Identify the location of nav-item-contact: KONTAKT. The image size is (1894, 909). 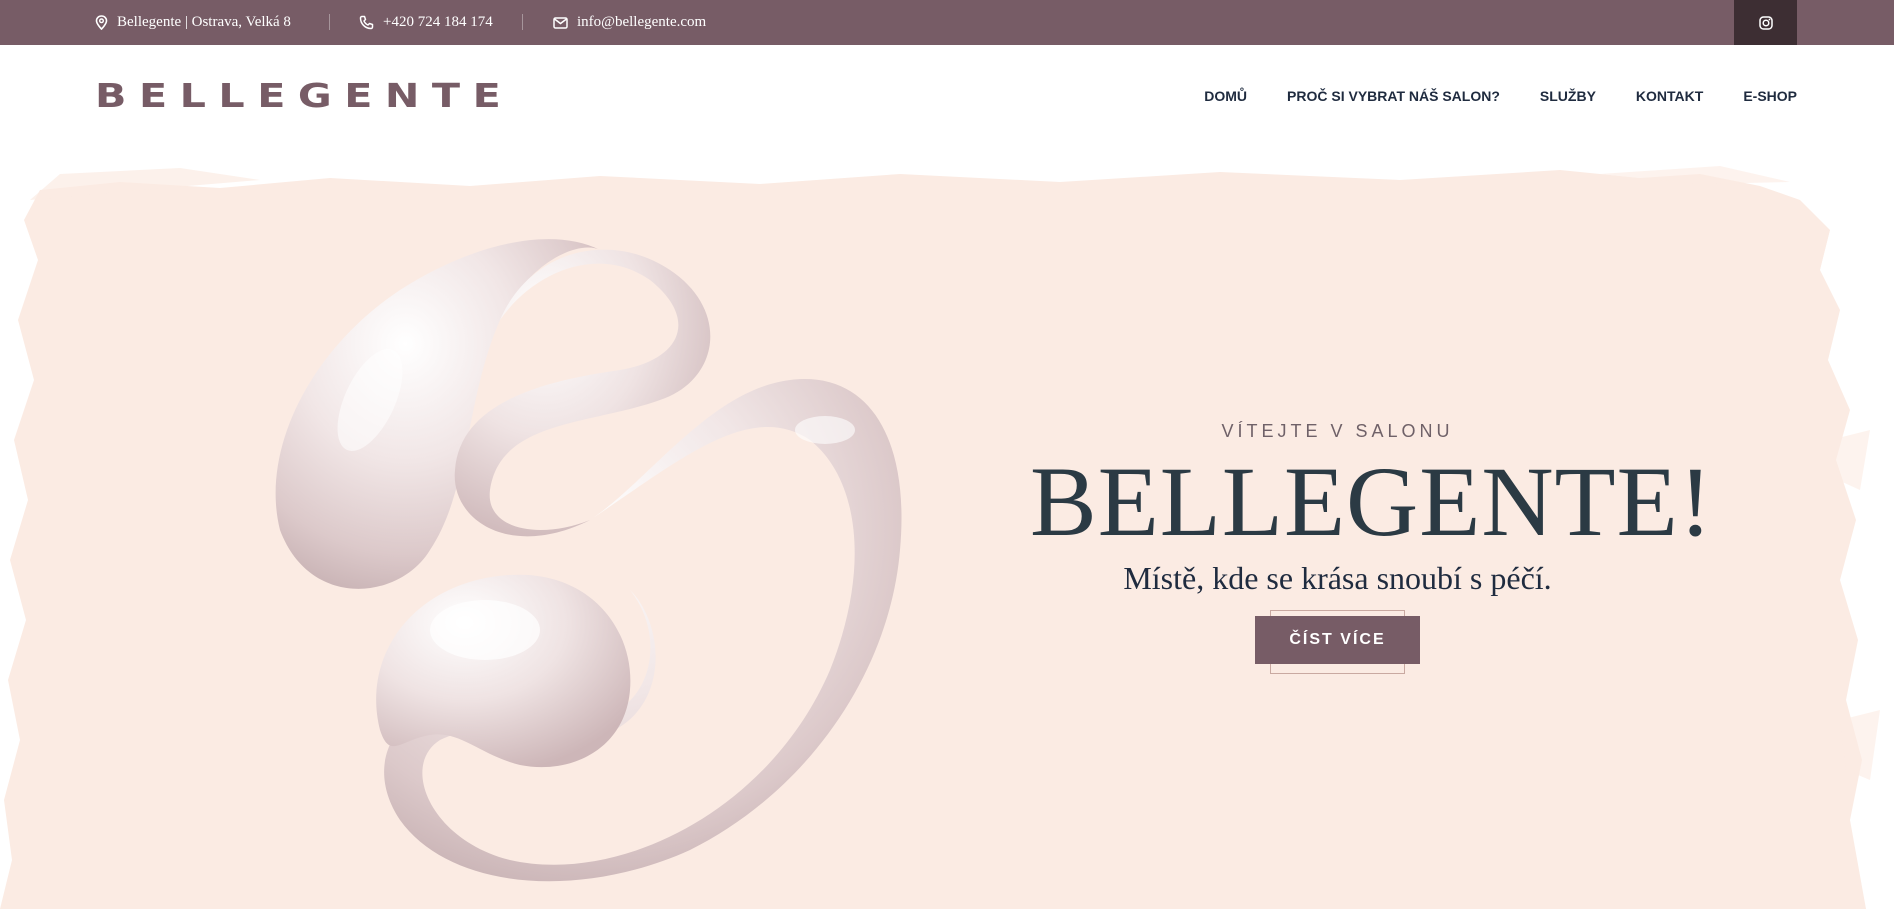
(1669, 96).